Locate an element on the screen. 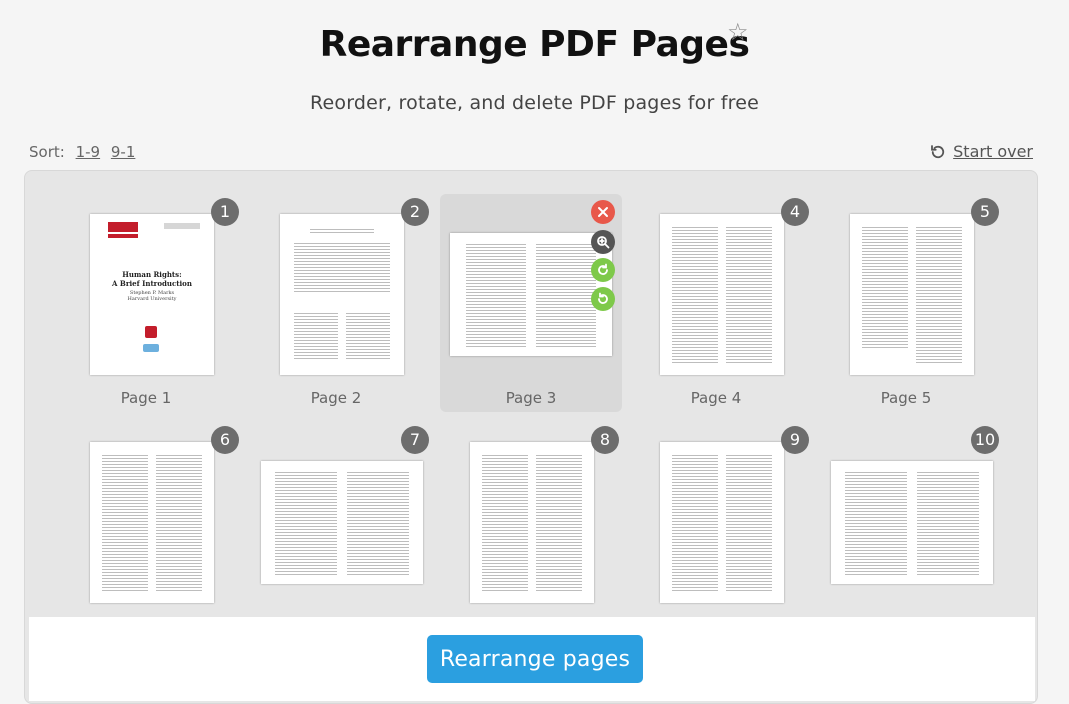 The image size is (1069, 704). page-number-badge: 10 is located at coordinates (985, 440).